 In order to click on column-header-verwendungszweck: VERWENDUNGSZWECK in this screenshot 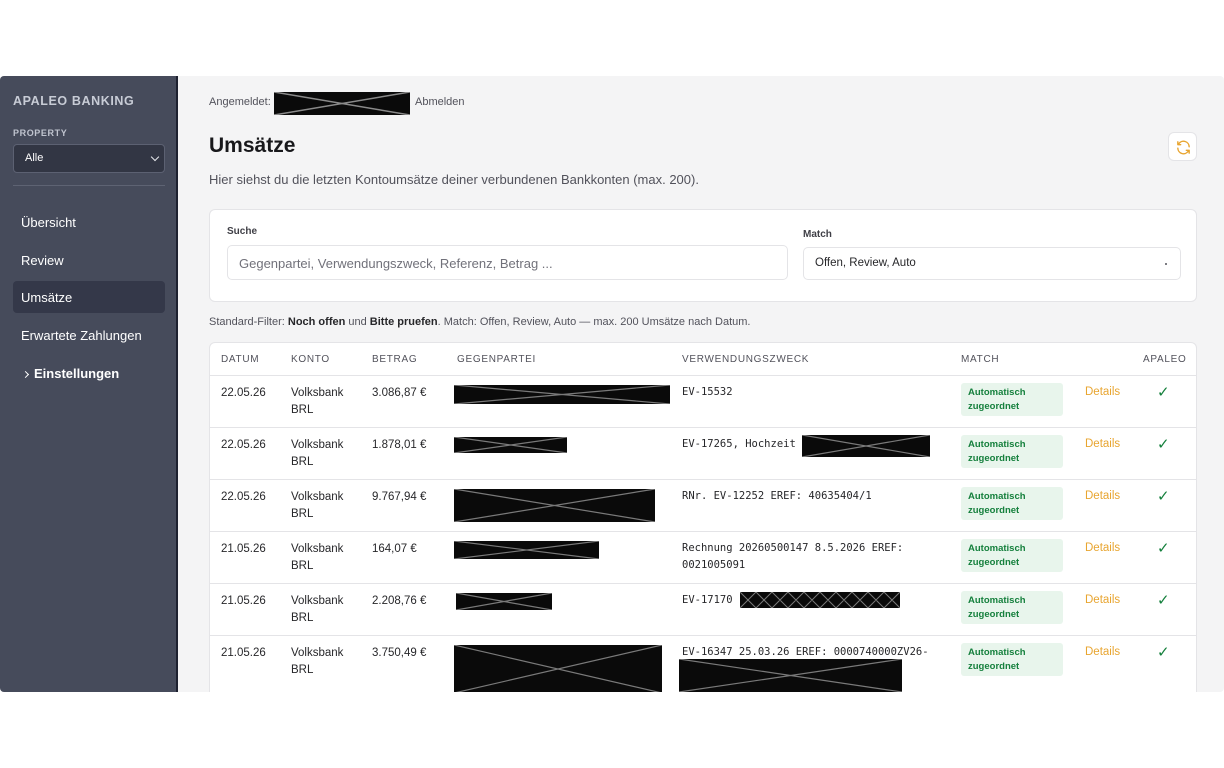, I will do `click(746, 359)`.